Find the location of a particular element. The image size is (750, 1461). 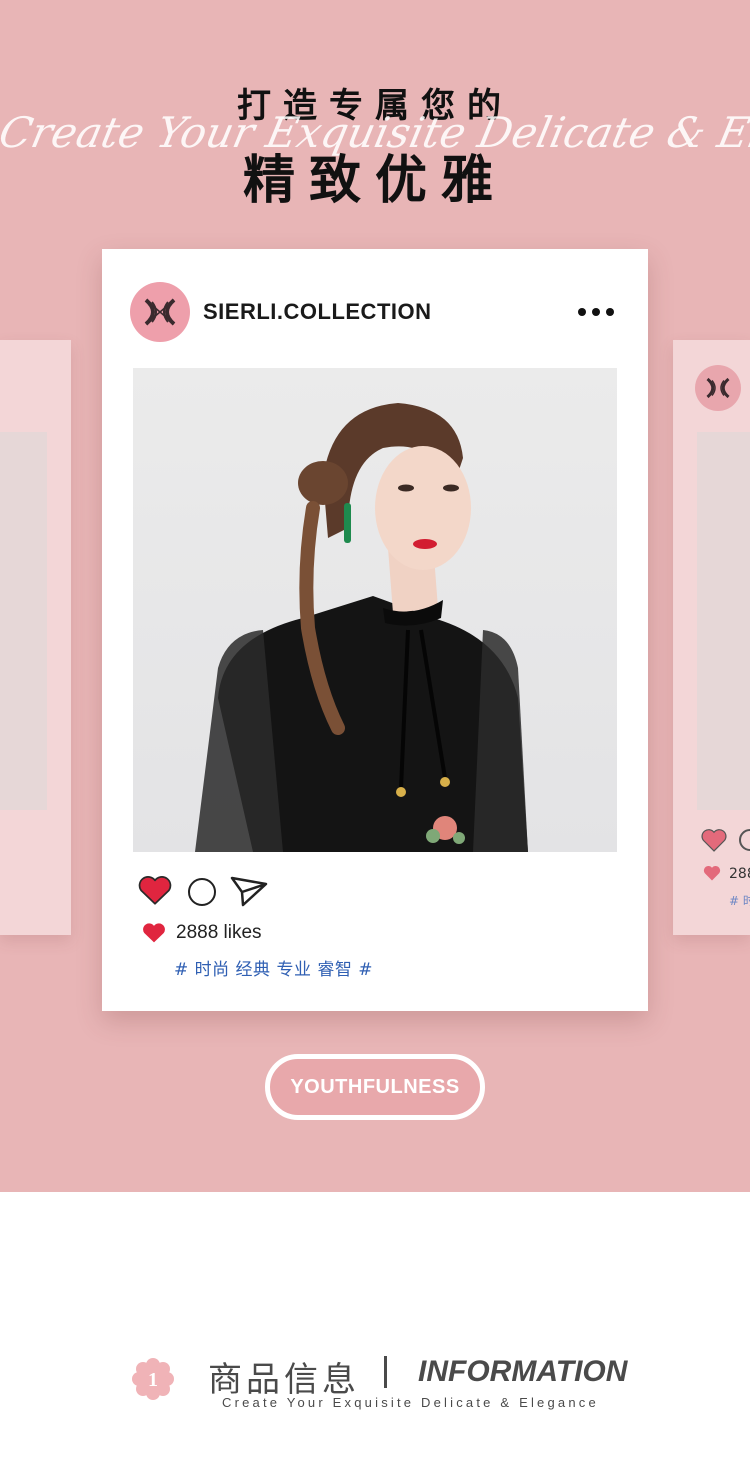

hashtags: # 时尚 经典 专业 睿智 # is located at coordinates (273, 967).